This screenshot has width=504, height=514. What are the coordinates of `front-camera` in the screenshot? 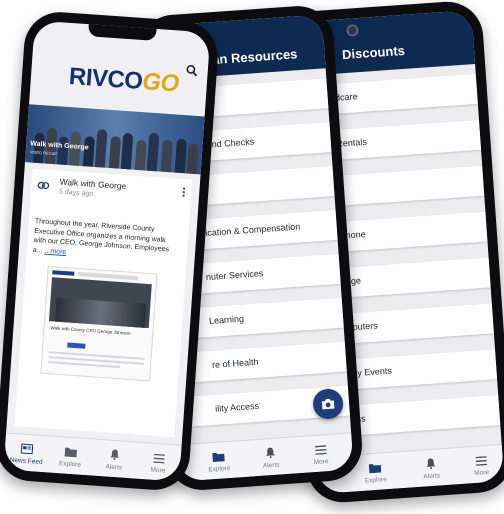 It's located at (352, 30).